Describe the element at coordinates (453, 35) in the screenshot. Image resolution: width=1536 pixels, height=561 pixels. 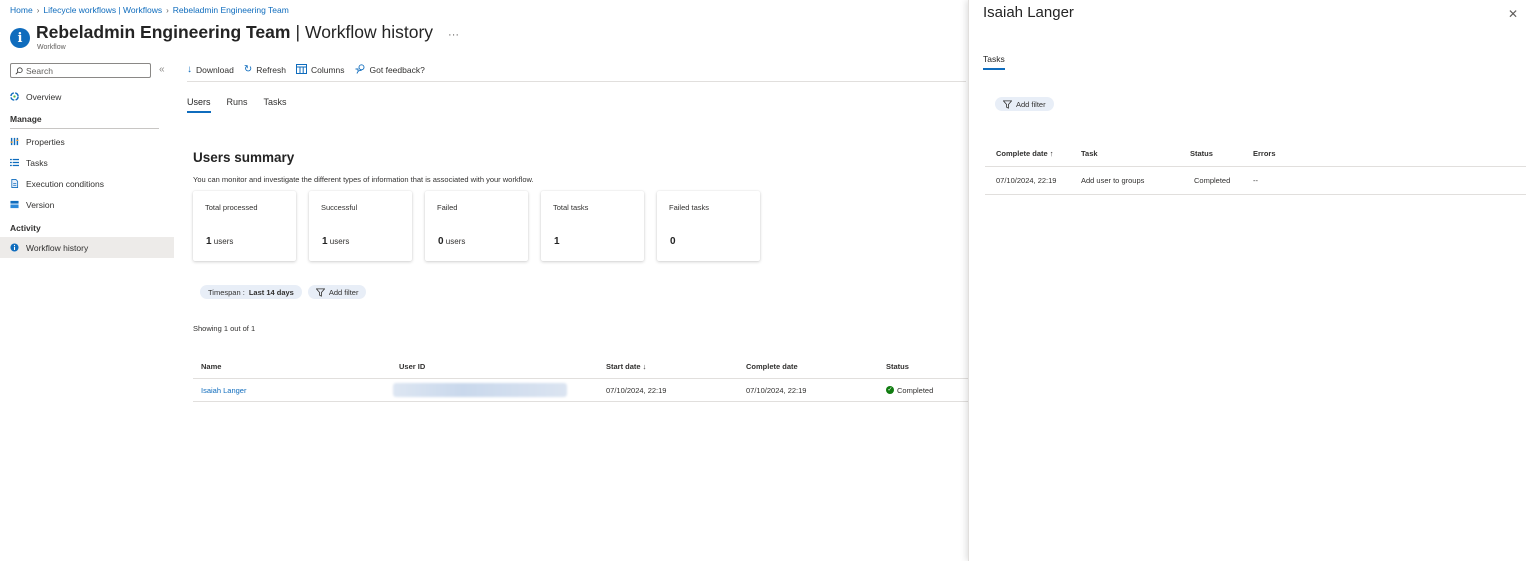
I see `more-options-button: ···` at that location.